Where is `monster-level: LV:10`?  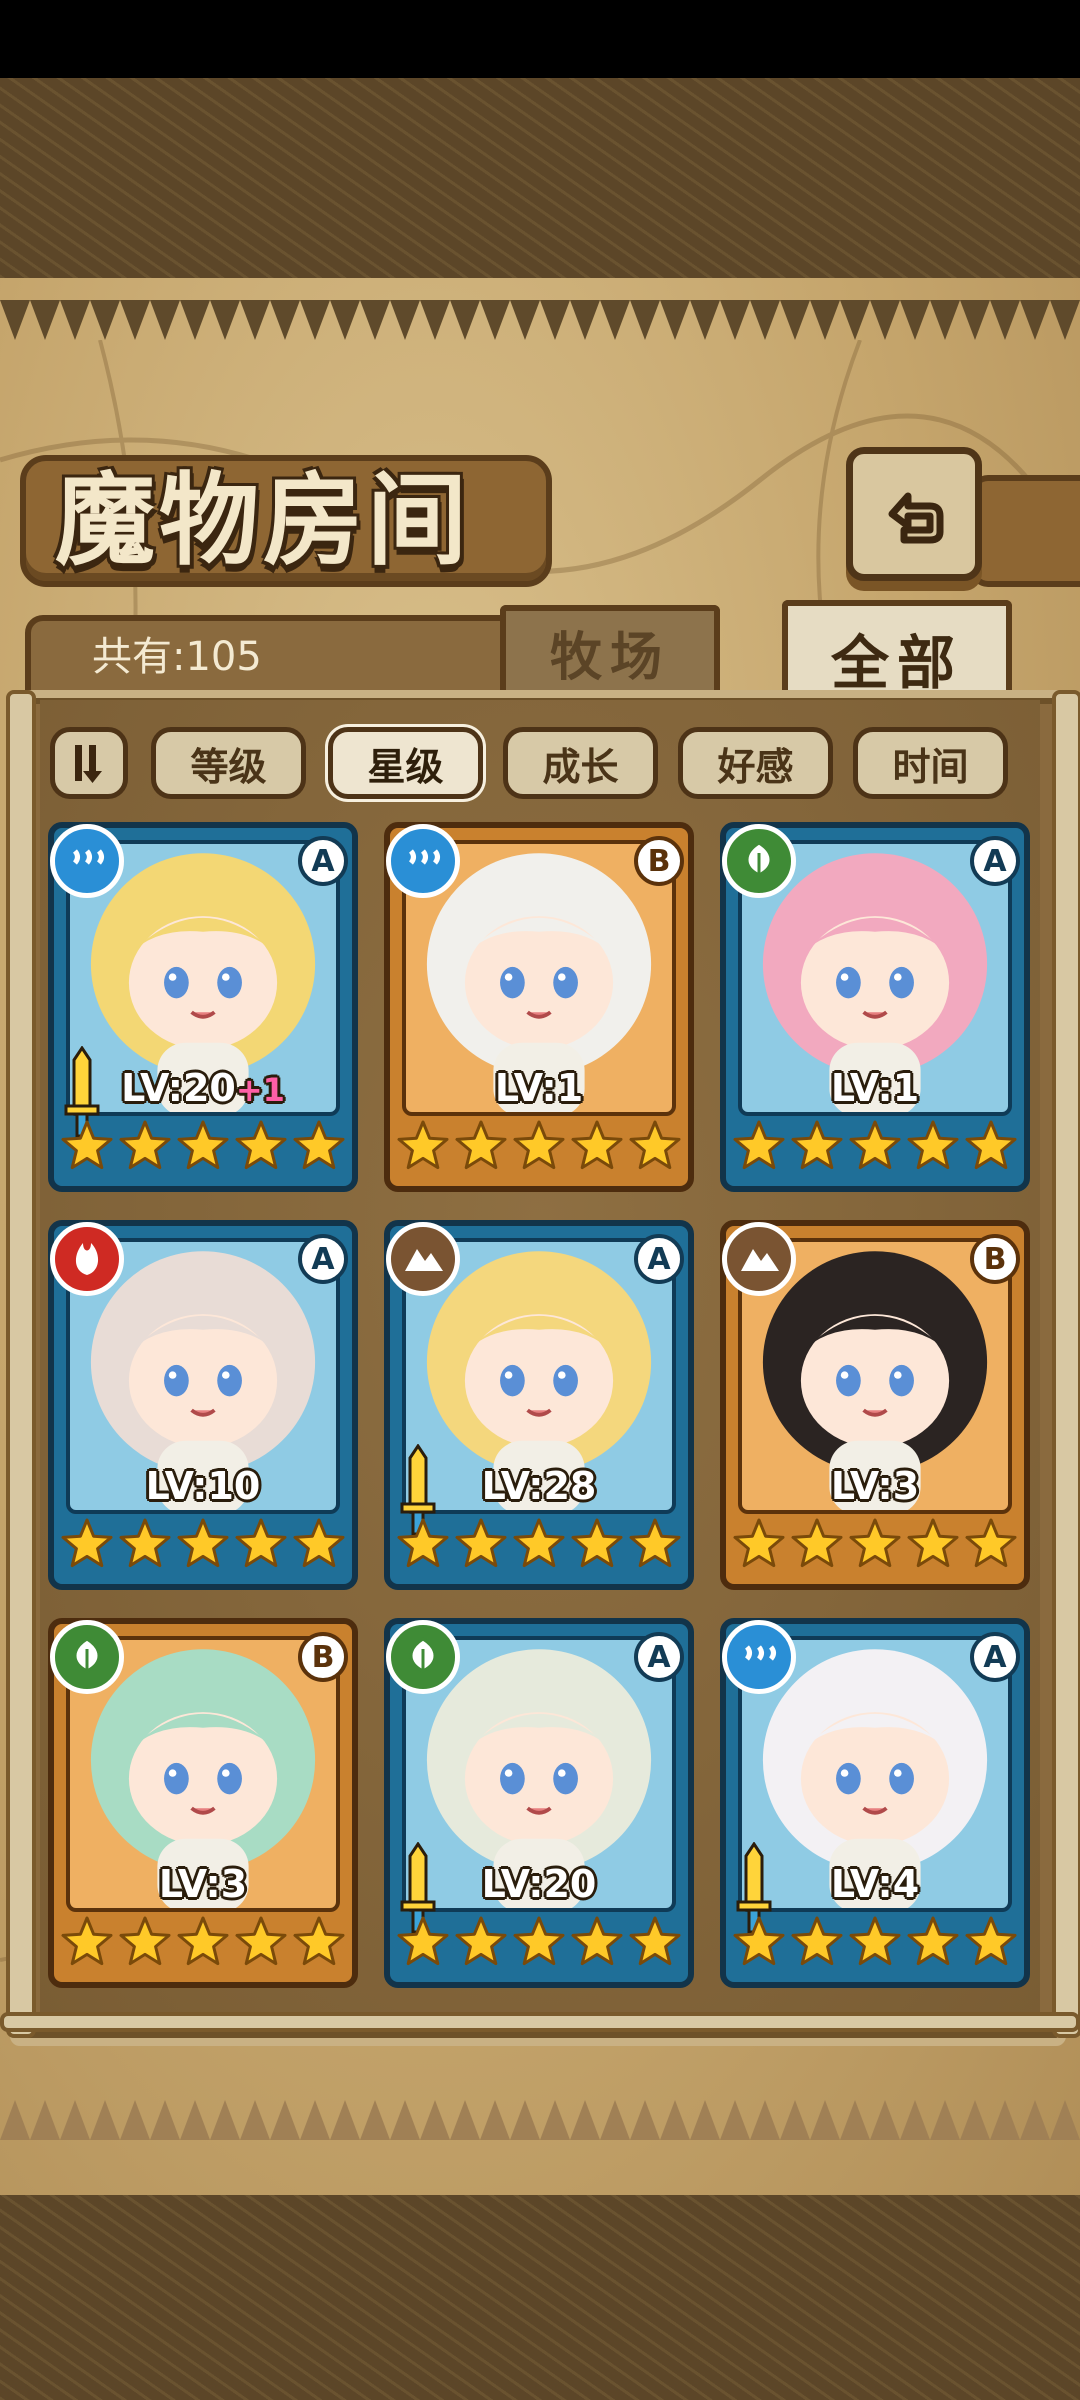 monster-level: LV:10 is located at coordinates (203, 1486).